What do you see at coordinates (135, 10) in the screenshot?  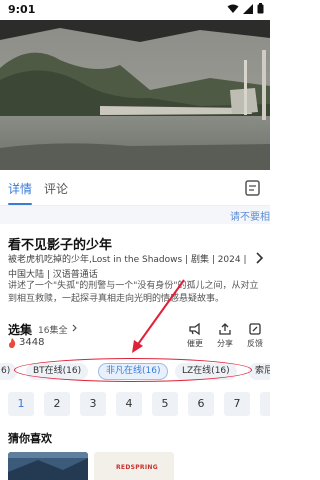 I see `status-bar: 9:01` at bounding box center [135, 10].